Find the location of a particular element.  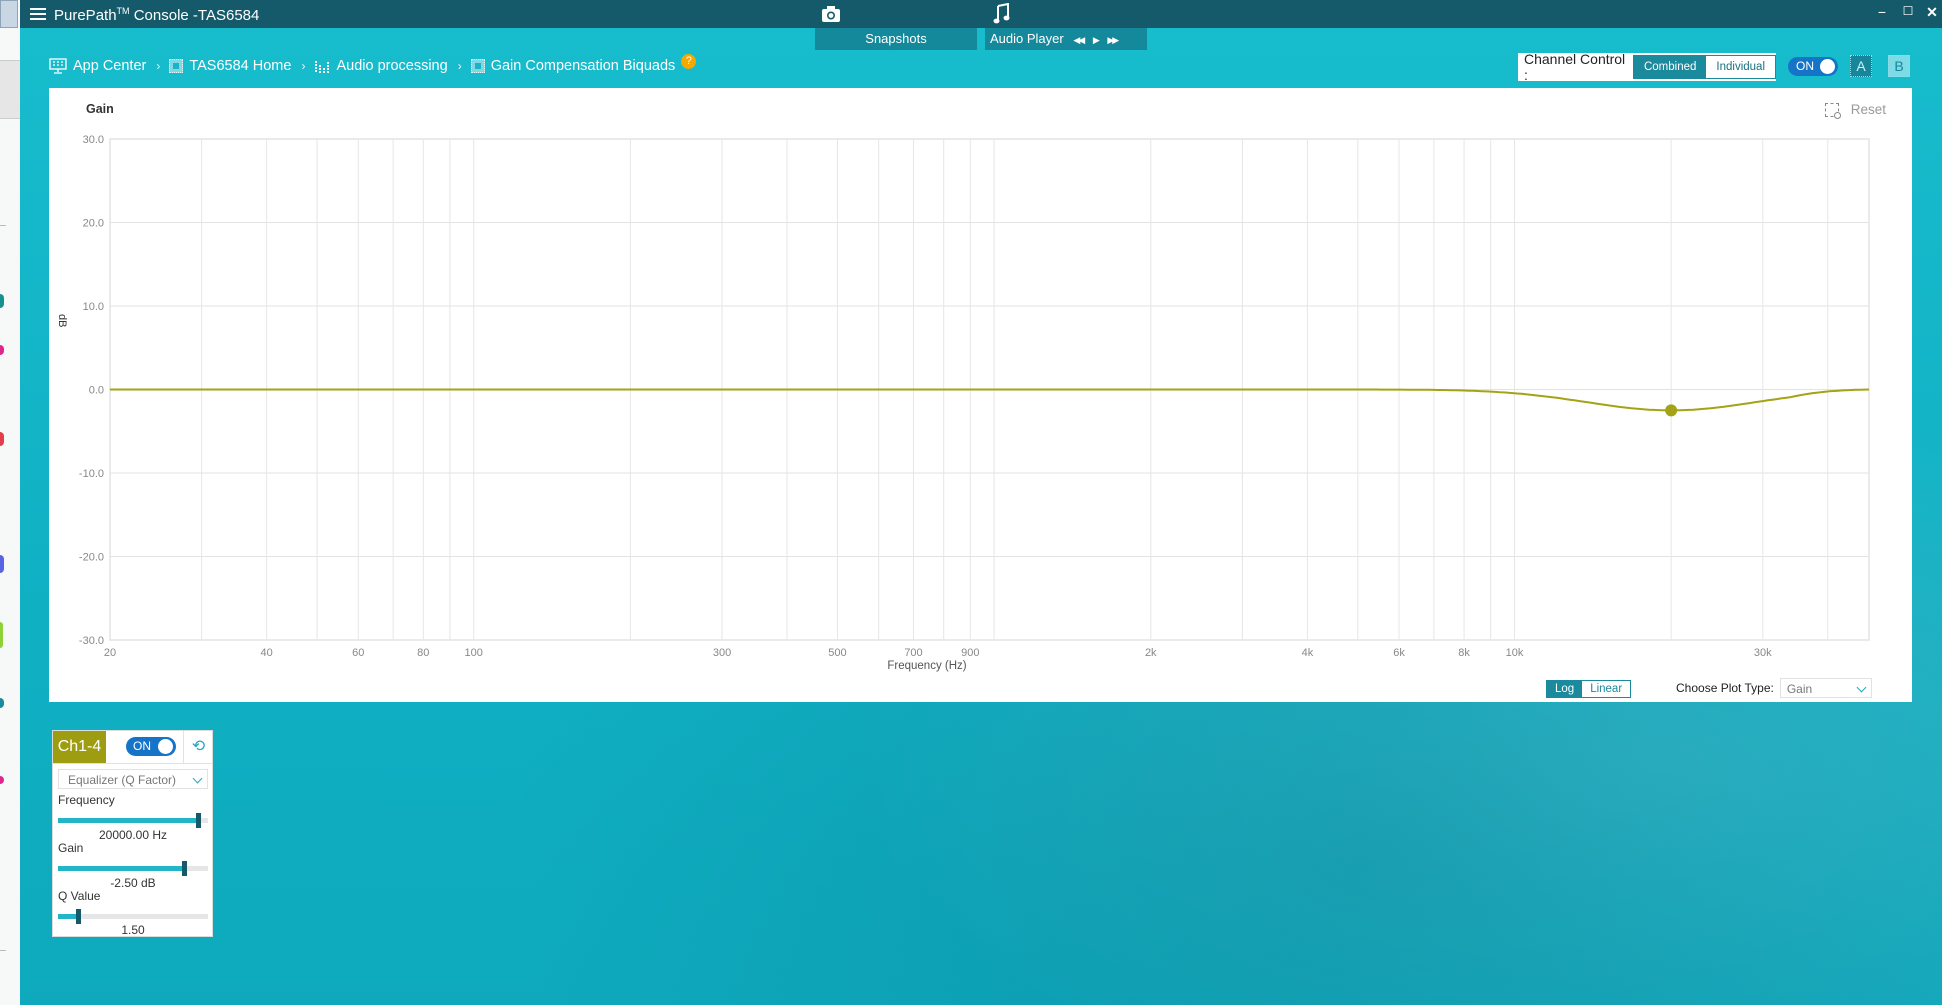

x-tick-label: 80 is located at coordinates (423, 653).